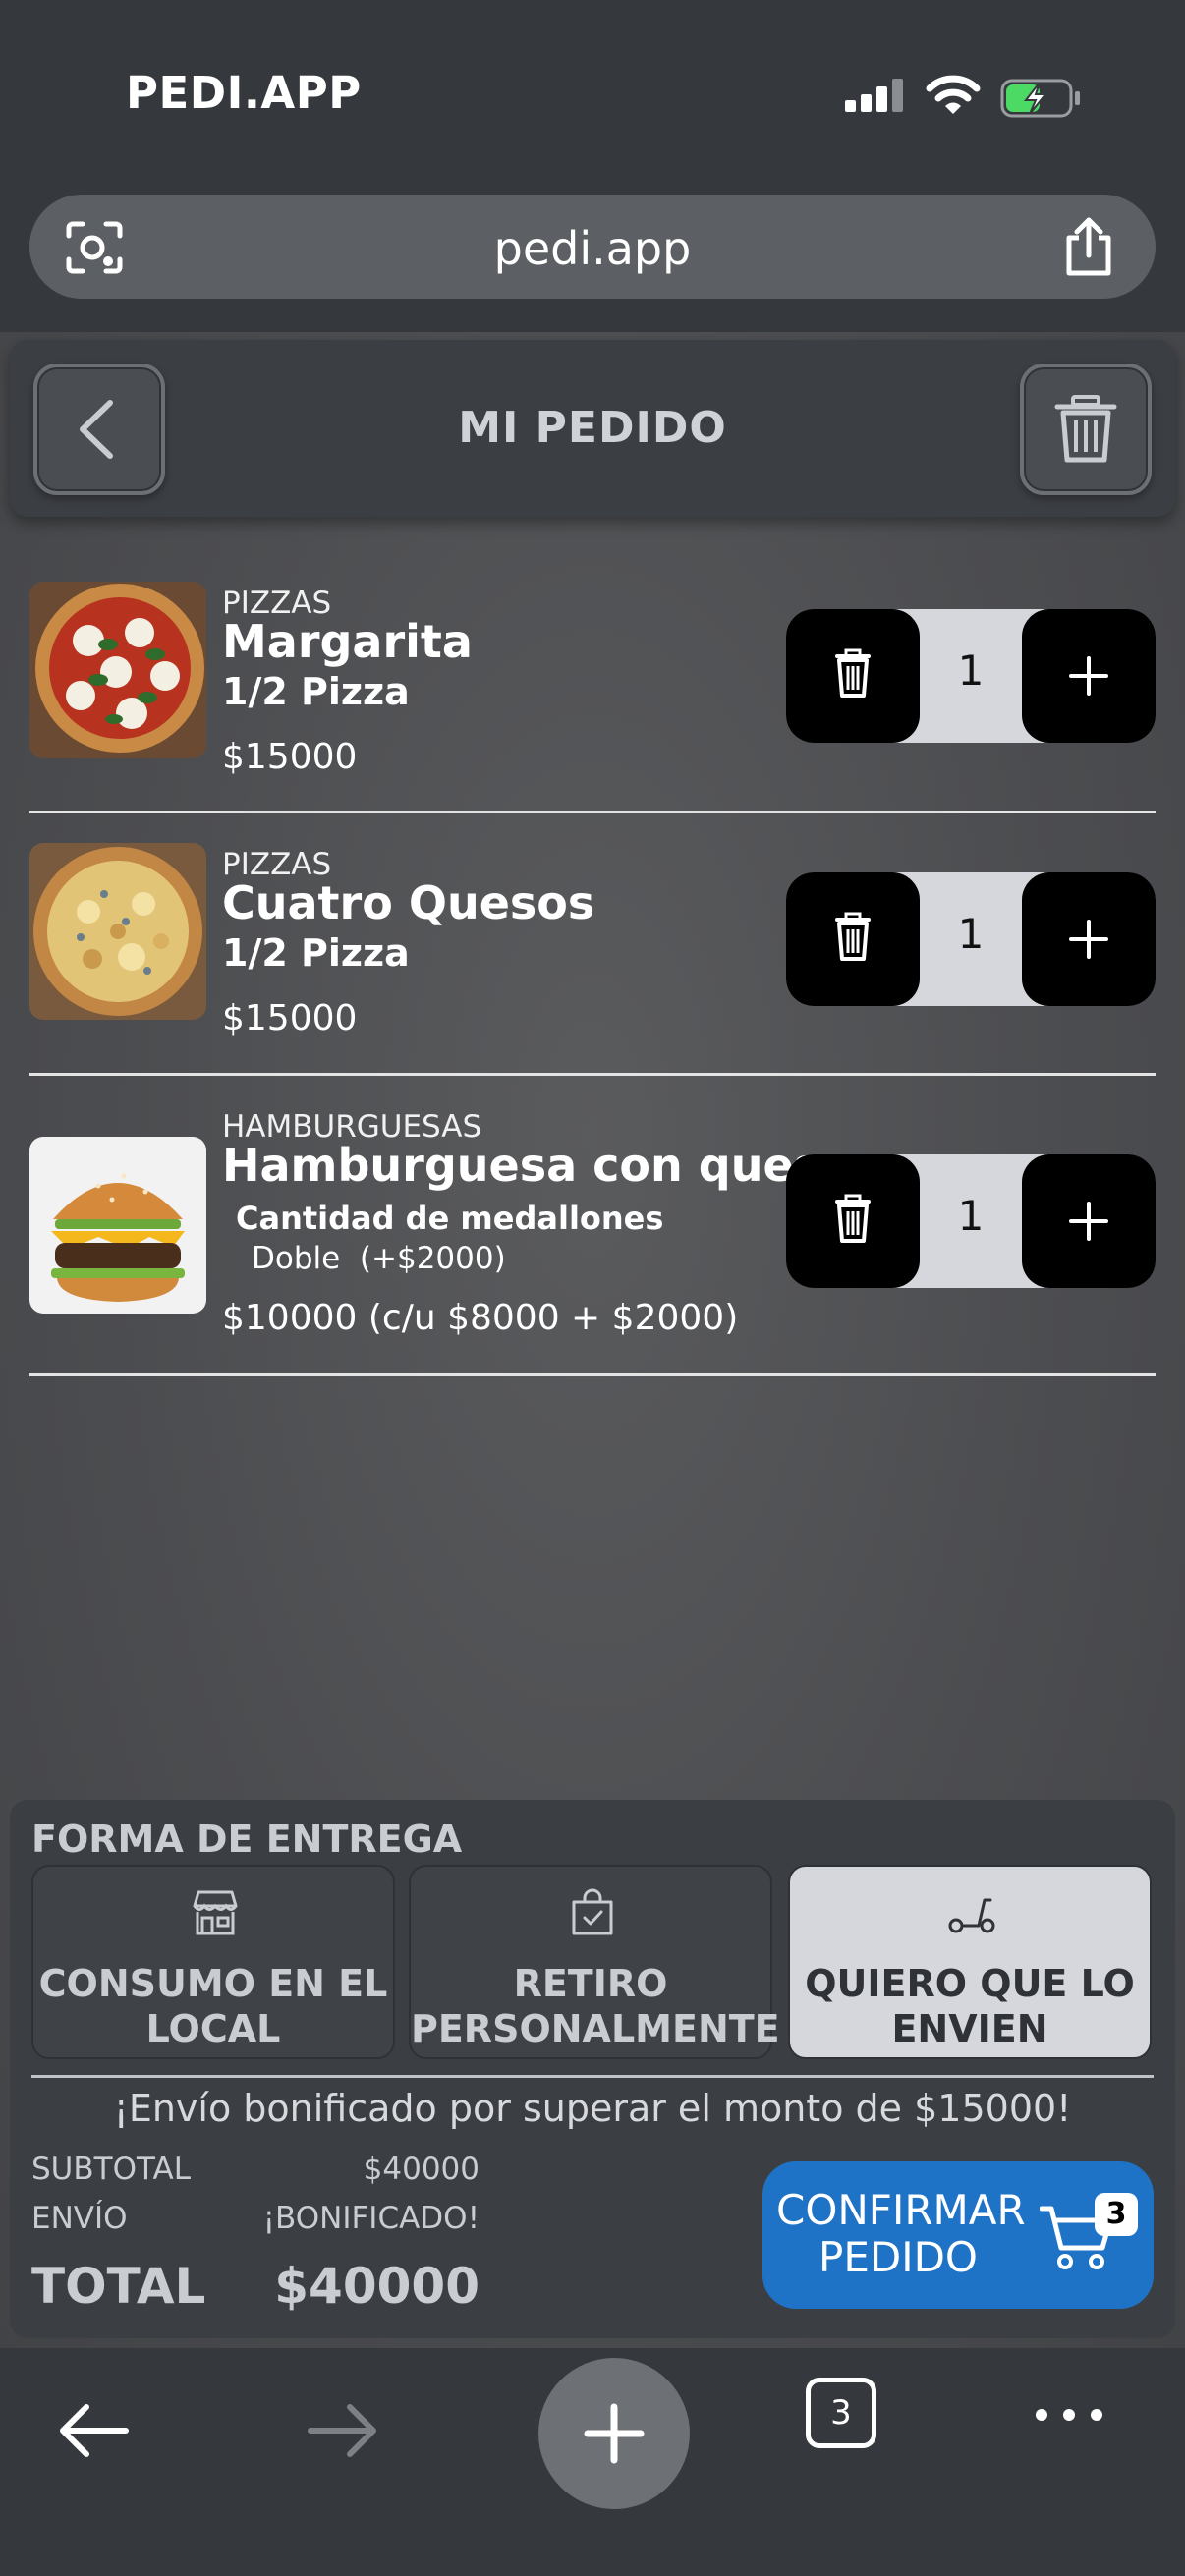 This screenshot has height=2576, width=1185. I want to click on item-price: $10000 (c/u $8000 + $2000), so click(481, 1318).